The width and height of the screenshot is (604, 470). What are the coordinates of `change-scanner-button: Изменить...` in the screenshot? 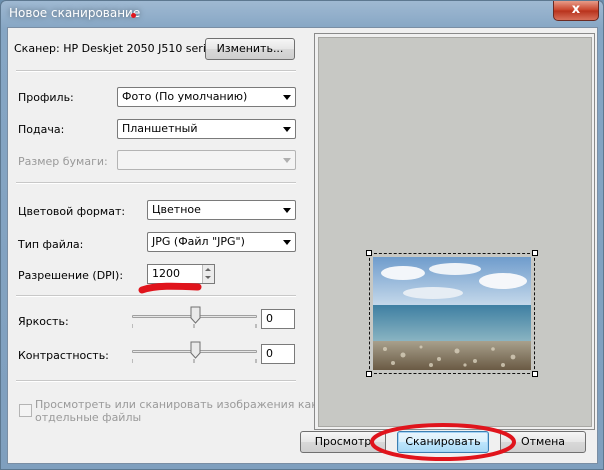 It's located at (250, 49).